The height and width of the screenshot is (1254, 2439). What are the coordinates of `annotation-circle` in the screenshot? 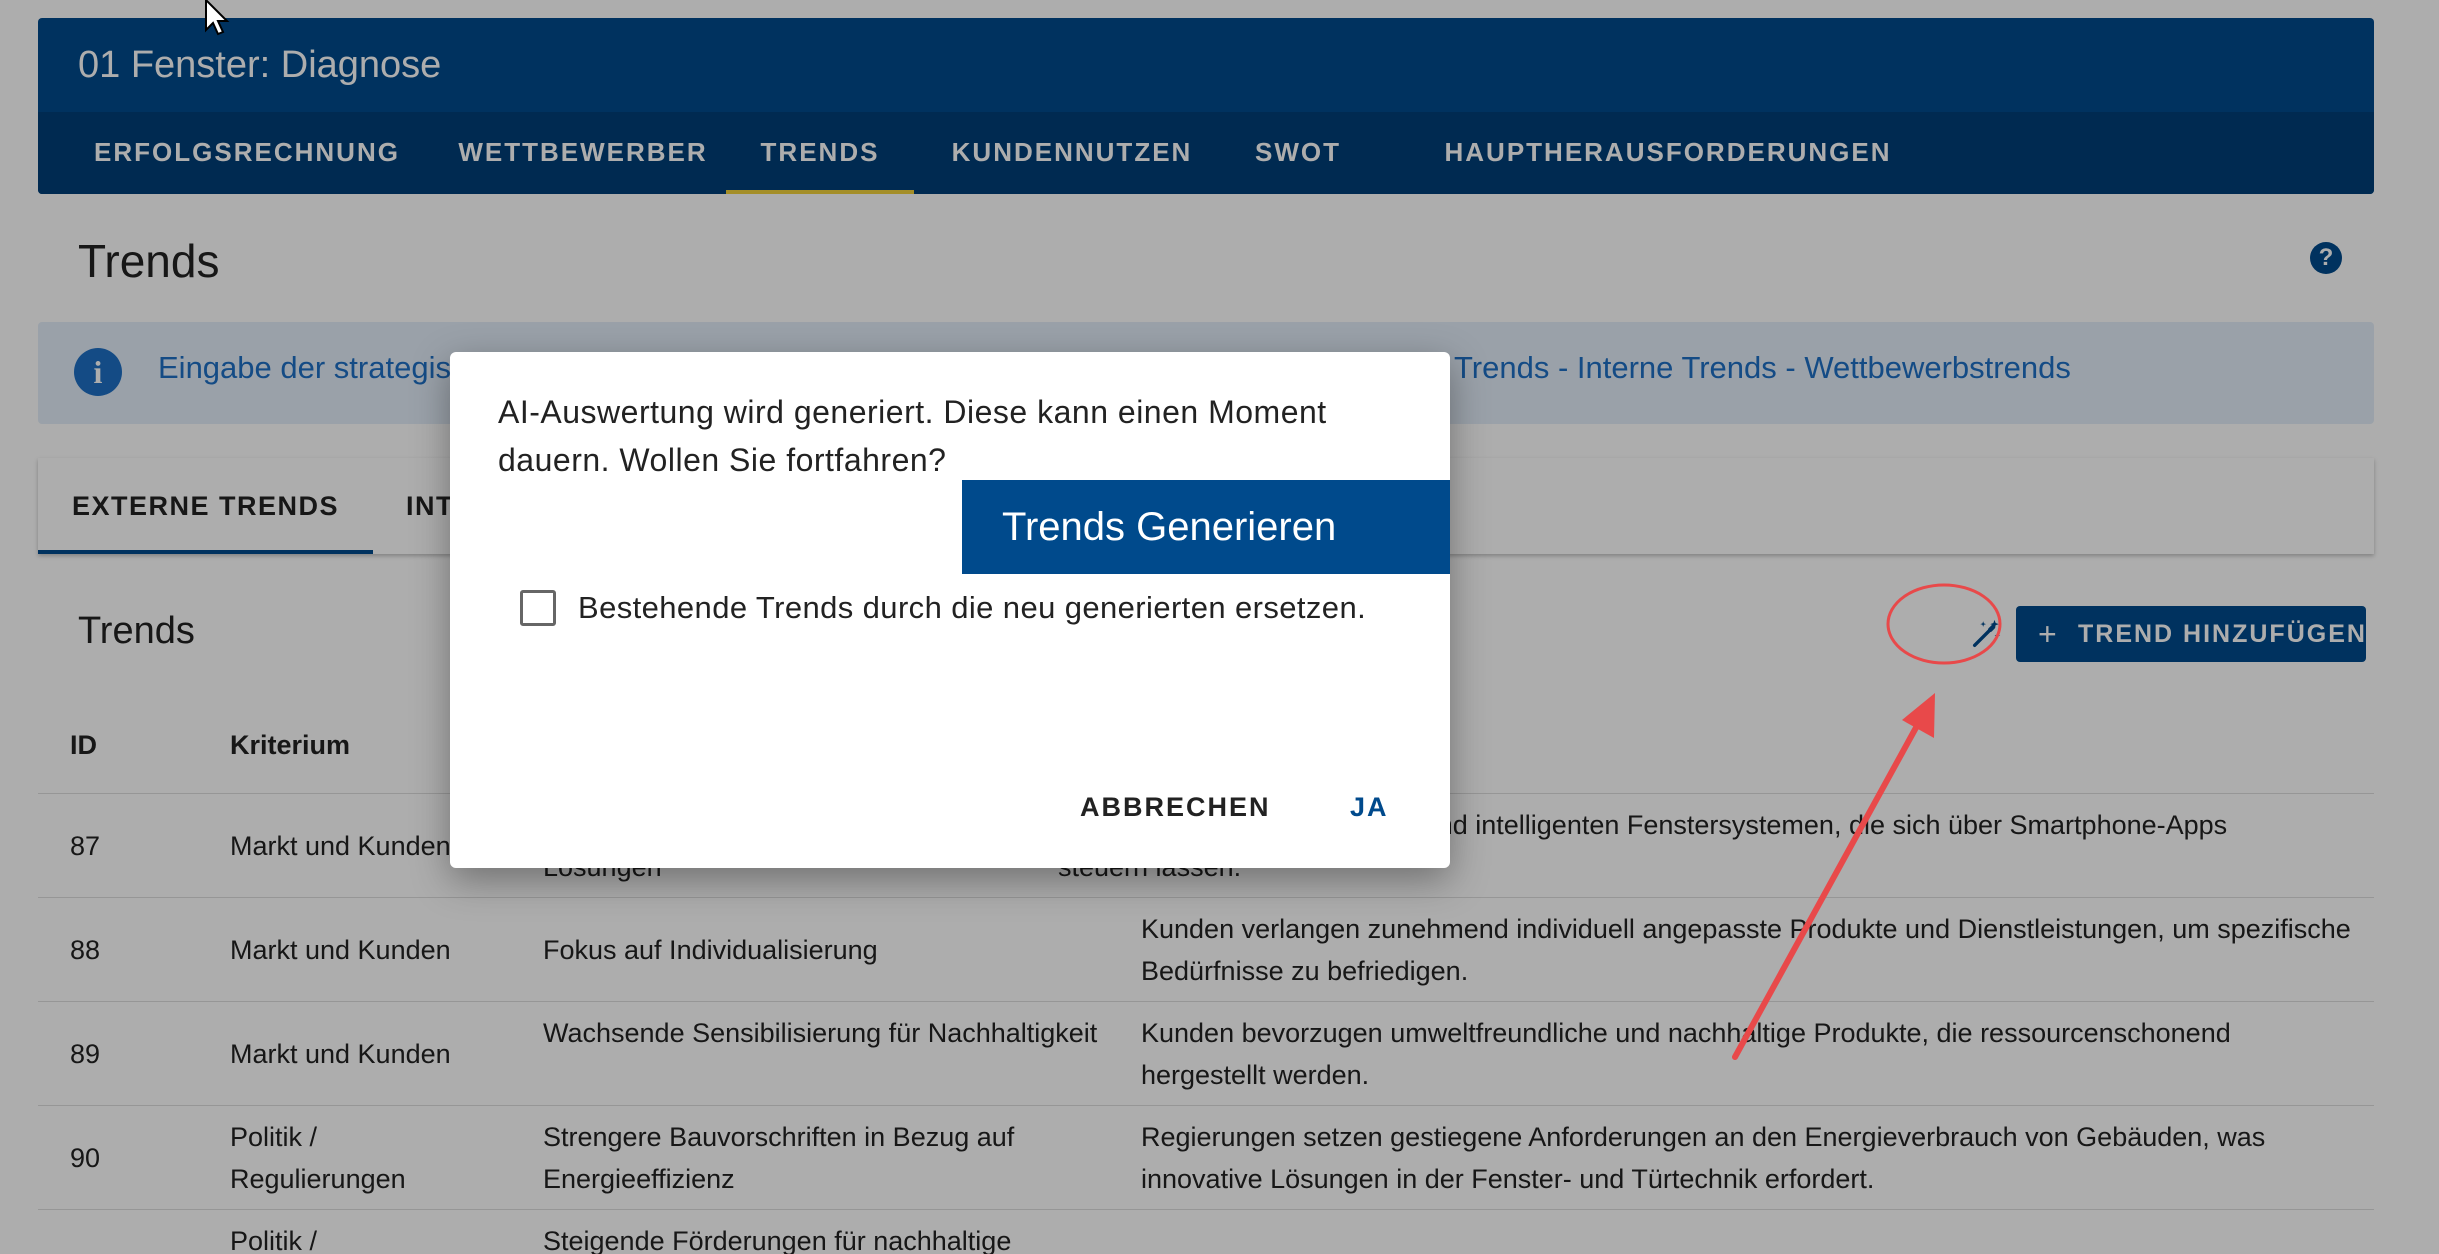 It's located at (1944, 624).